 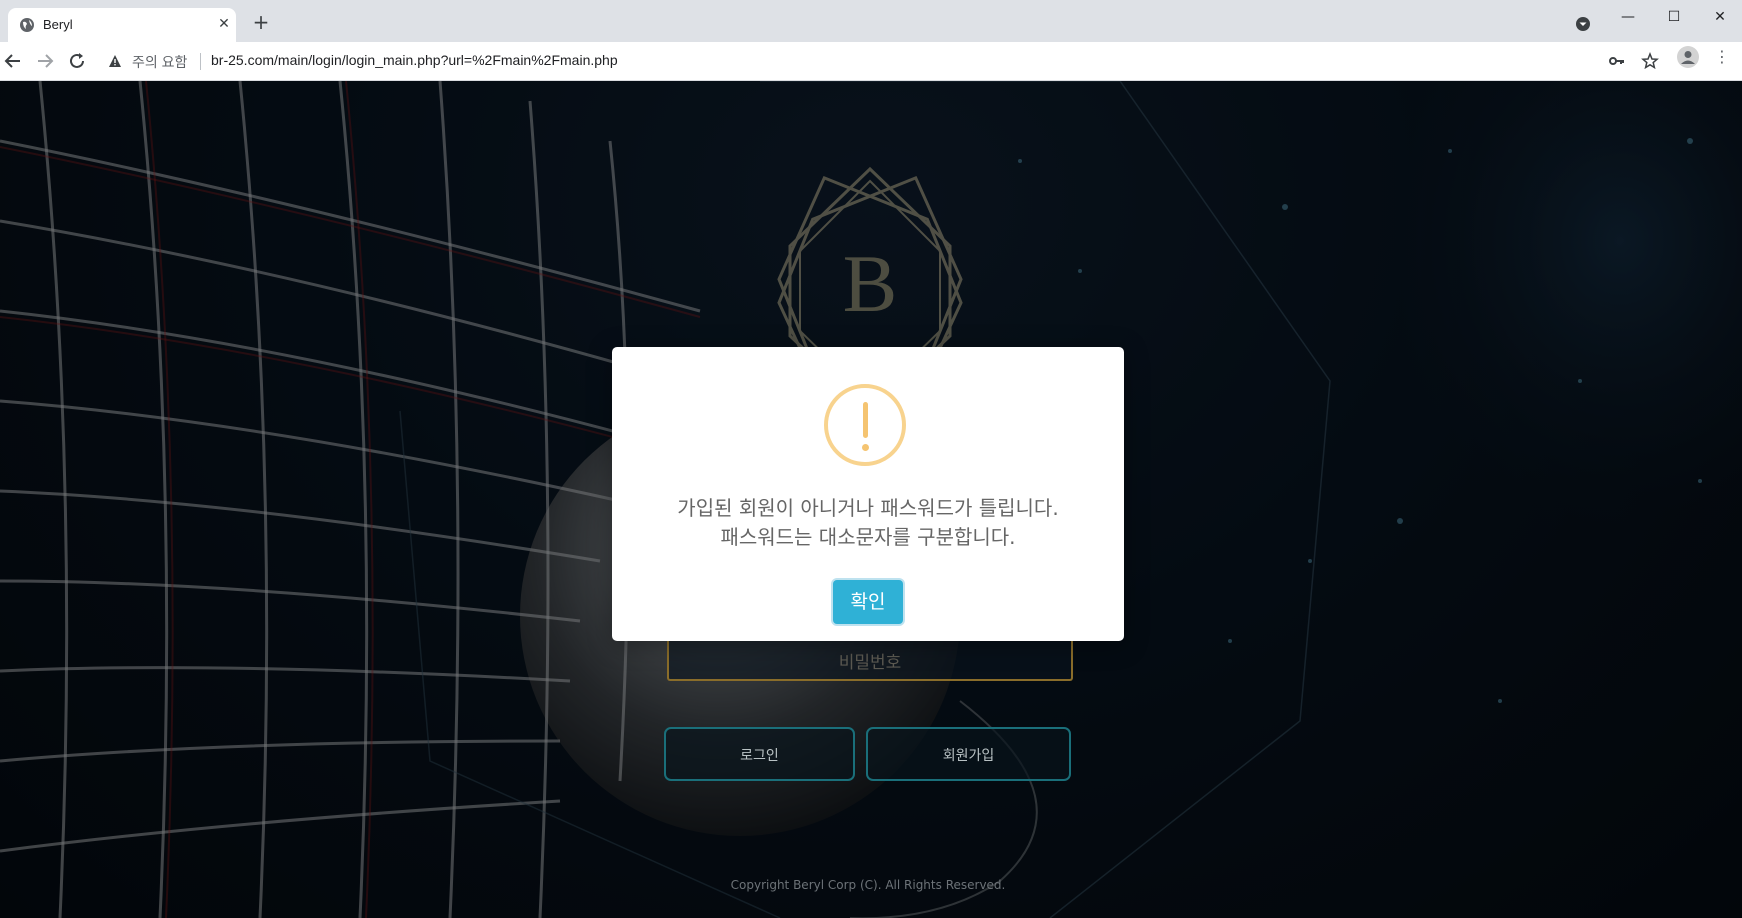 What do you see at coordinates (868, 508) in the screenshot?
I see `alert-message-line1: 가입된 회원이 아니거나 패스워드가 틀립니다.` at bounding box center [868, 508].